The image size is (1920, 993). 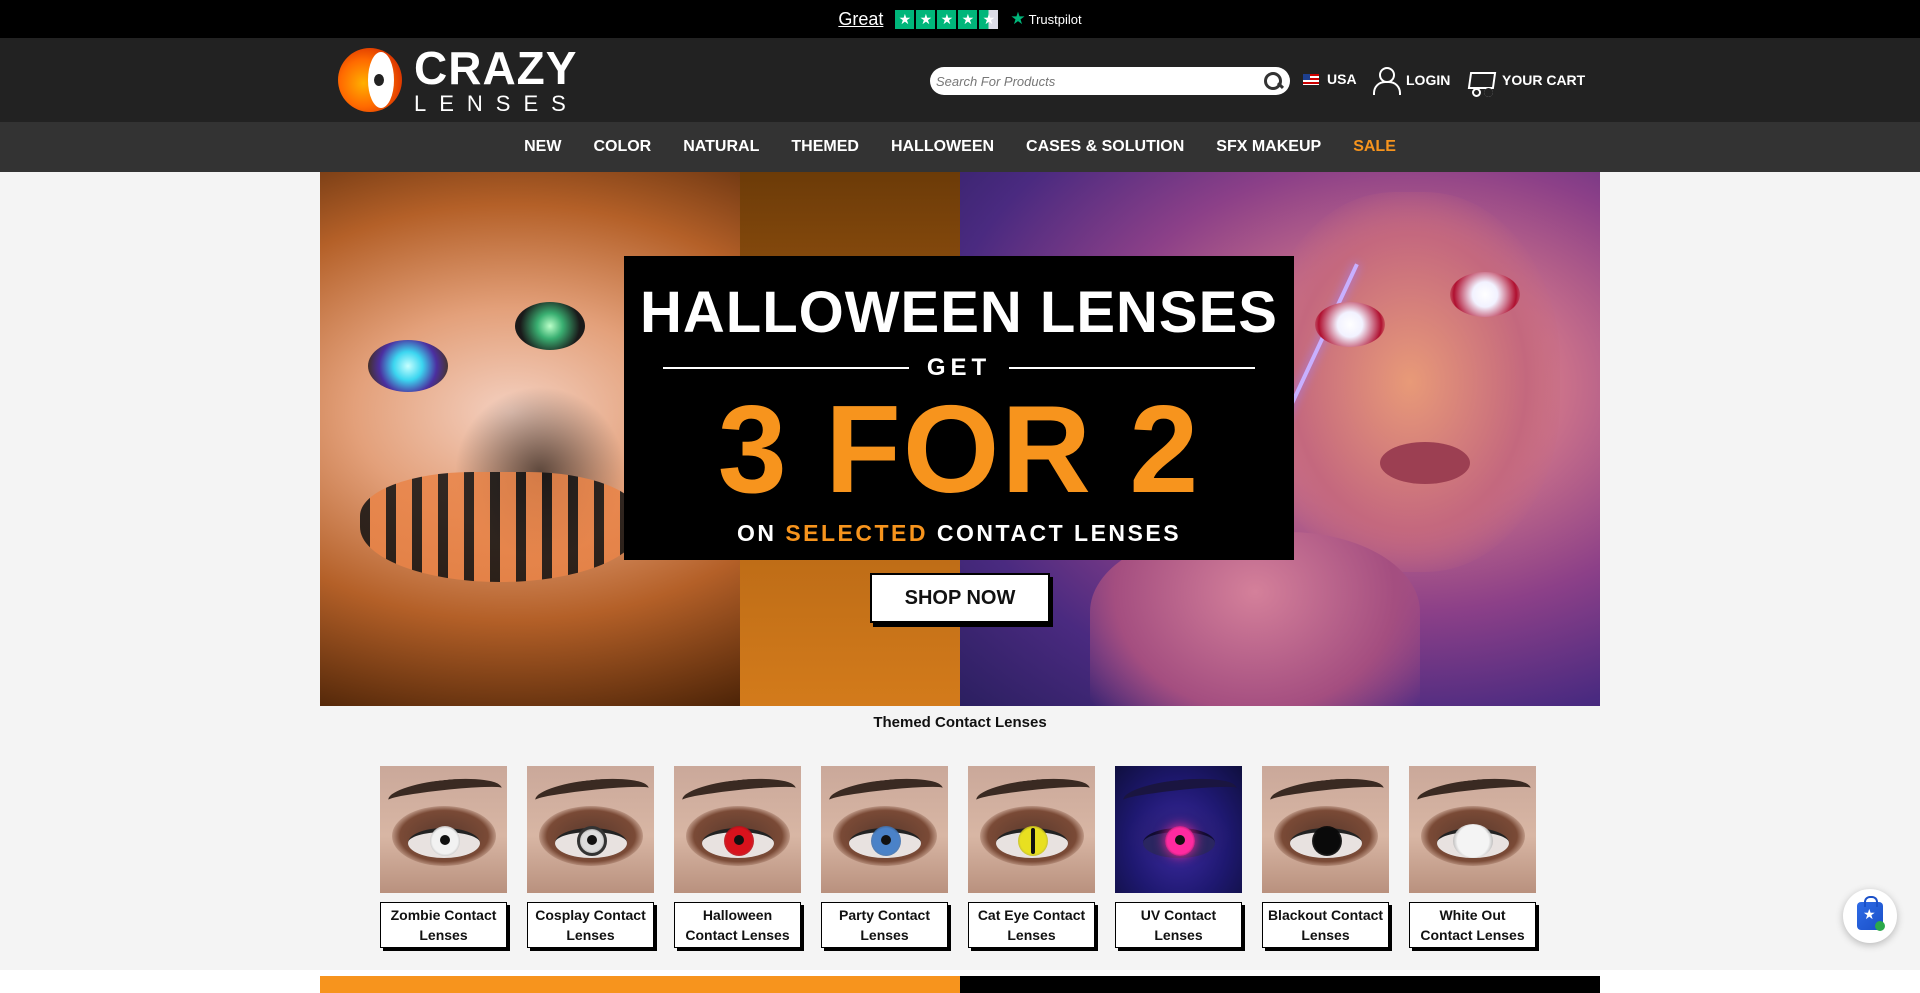 I want to click on category-tile-cat-eye: Cat Eye Contact Lenses, so click(x=1031, y=857).